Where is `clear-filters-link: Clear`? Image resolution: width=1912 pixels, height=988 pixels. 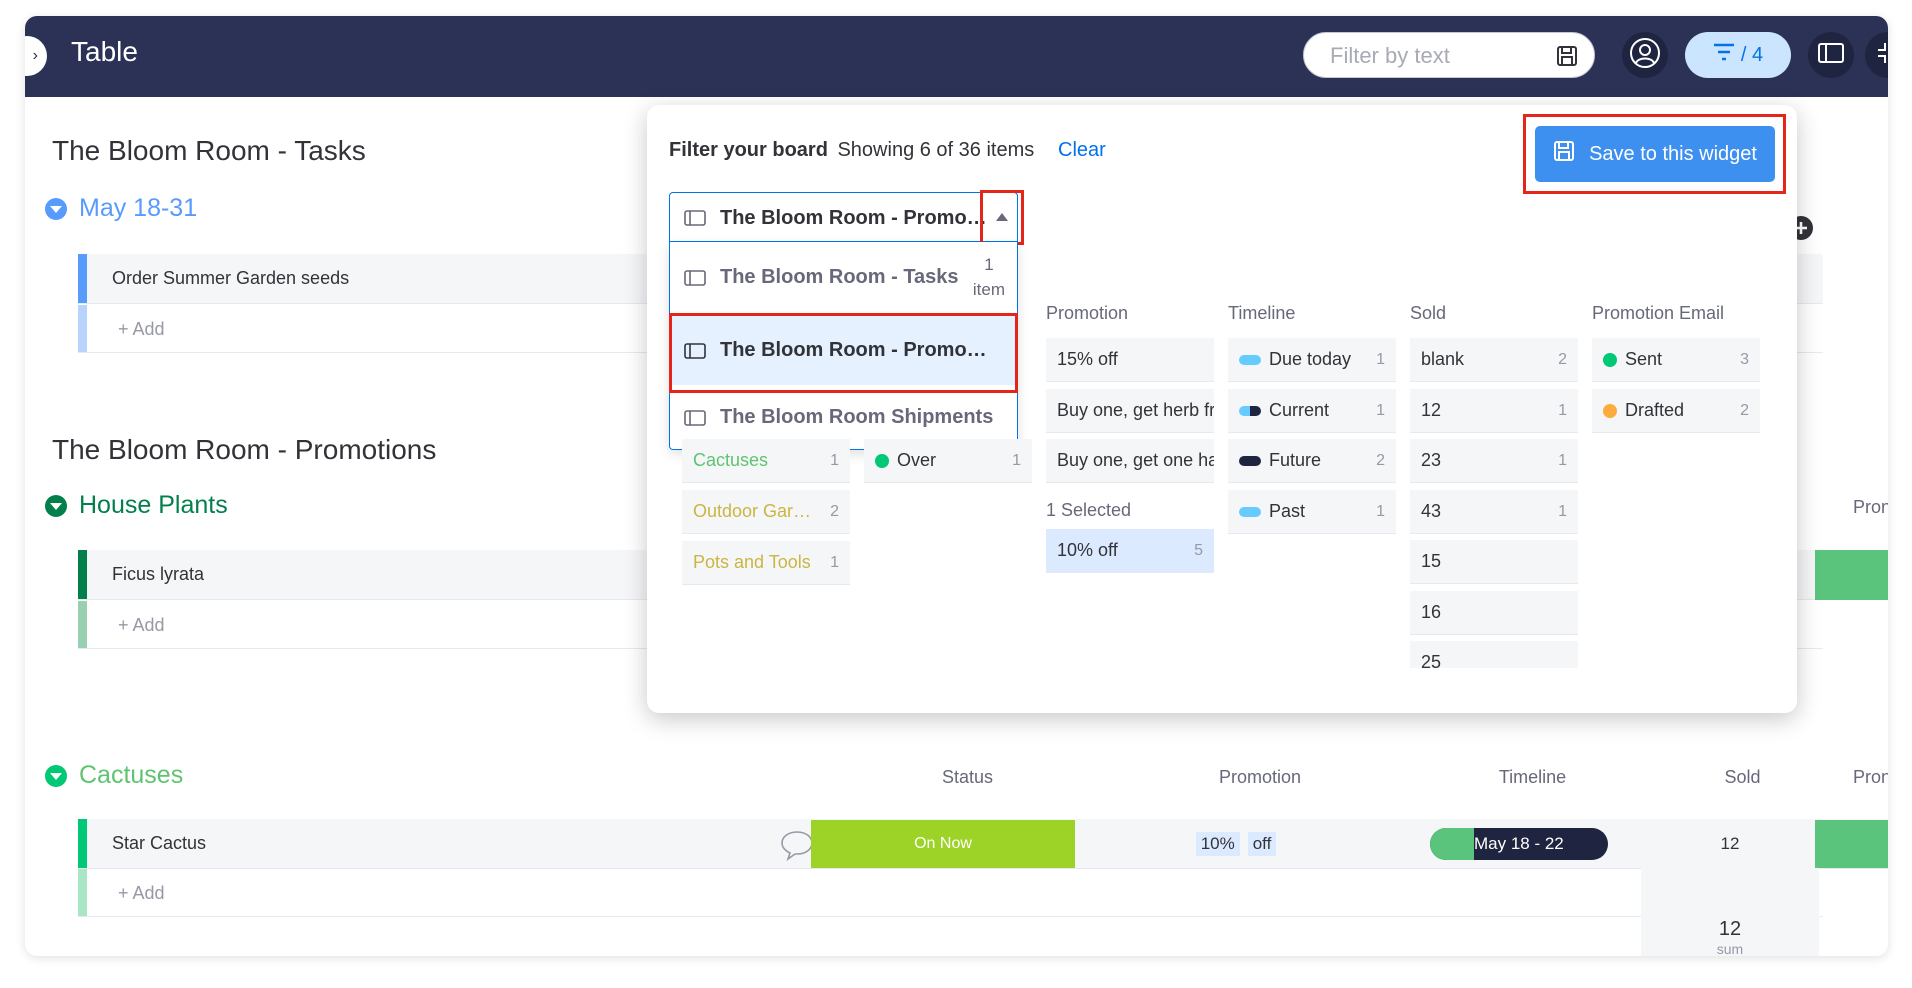 clear-filters-link: Clear is located at coordinates (1082, 150).